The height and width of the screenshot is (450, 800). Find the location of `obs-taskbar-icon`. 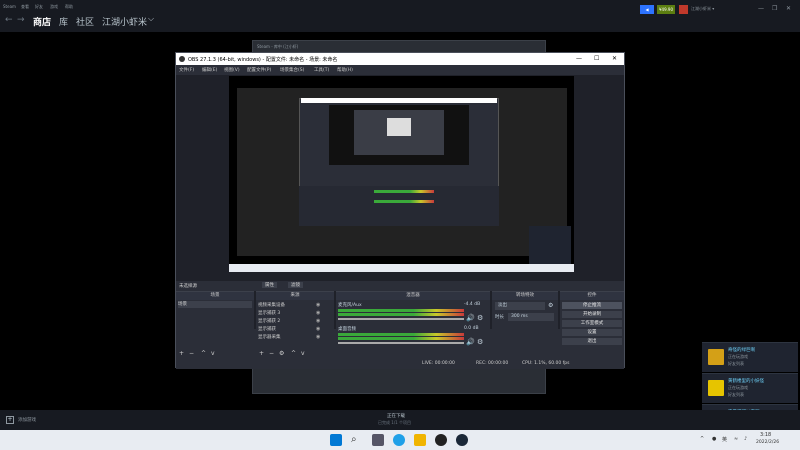

obs-taskbar-icon is located at coordinates (441, 440).